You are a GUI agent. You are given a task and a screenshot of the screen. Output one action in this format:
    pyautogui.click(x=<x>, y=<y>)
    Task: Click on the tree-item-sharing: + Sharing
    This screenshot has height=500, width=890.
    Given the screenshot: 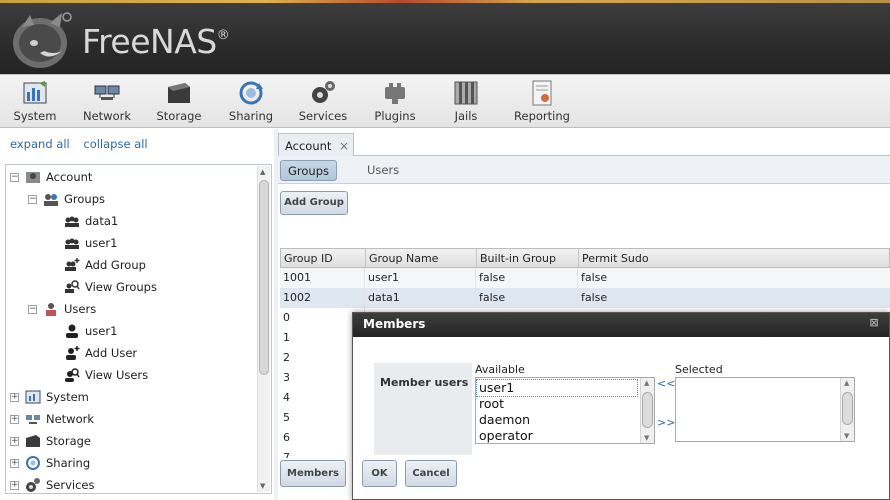 What is the action you would take?
    pyautogui.click(x=50, y=463)
    